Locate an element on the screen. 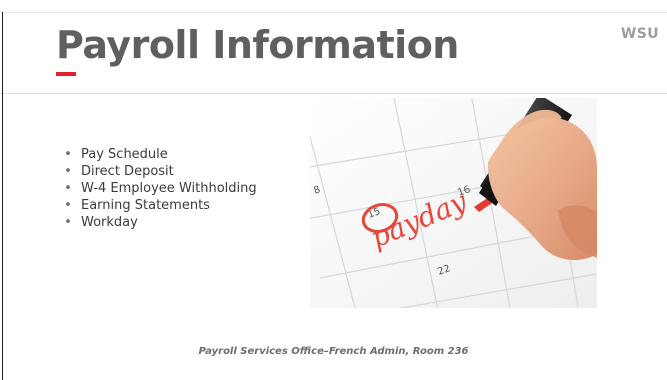 Image resolution: width=667 pixels, height=380 pixels. slide-top-border is located at coordinates (333, 6).